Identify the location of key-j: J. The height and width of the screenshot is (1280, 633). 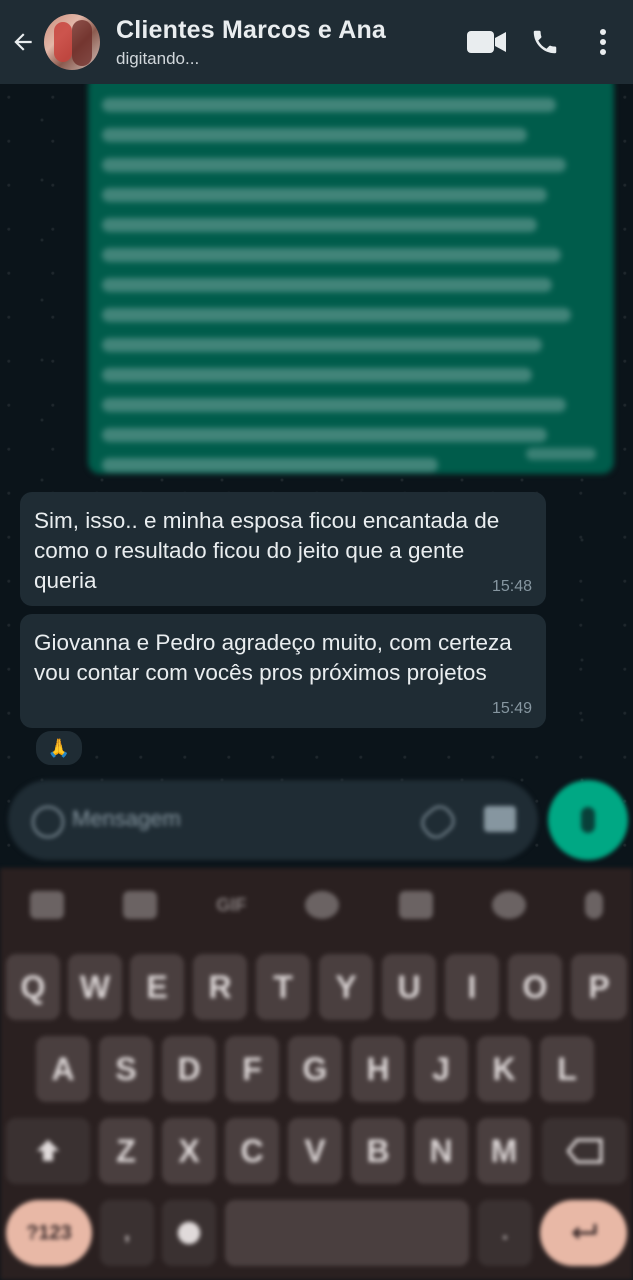
(441, 1069).